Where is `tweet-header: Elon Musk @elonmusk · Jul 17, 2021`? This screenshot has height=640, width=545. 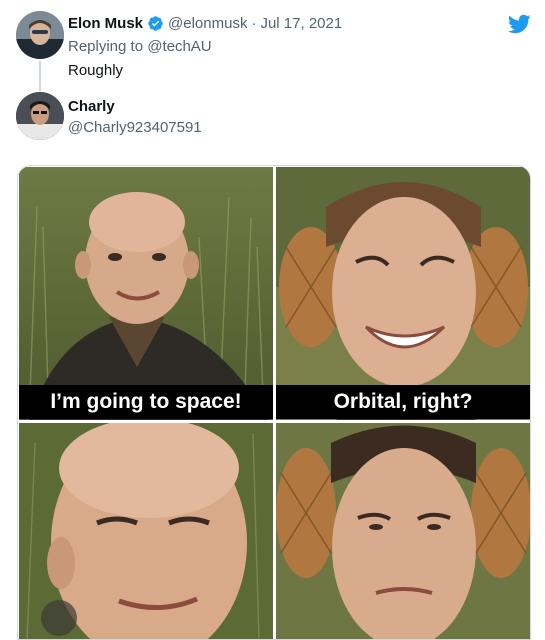
tweet-header: Elon Musk @elonmusk · Jul 17, 2021 is located at coordinates (205, 23).